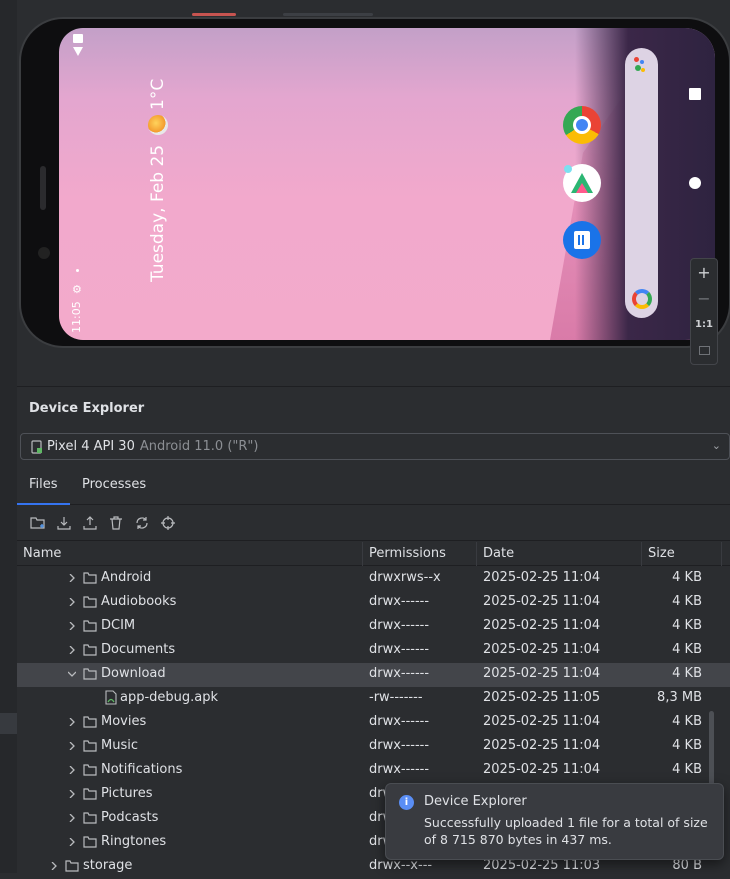 The height and width of the screenshot is (879, 730). I want to click on status-dot, so click(77, 270).